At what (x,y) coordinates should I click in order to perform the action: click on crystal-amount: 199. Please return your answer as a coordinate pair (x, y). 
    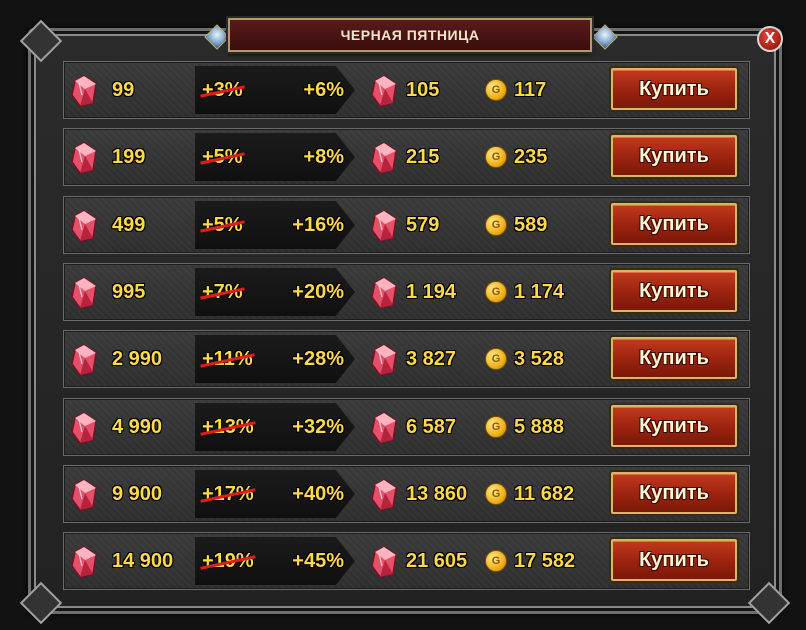
    Looking at the image, I should click on (129, 157).